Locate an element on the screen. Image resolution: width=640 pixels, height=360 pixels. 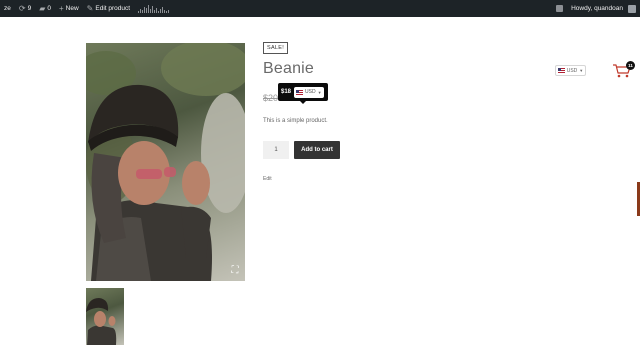
tooltip-arrow is located at coordinates (303, 102).